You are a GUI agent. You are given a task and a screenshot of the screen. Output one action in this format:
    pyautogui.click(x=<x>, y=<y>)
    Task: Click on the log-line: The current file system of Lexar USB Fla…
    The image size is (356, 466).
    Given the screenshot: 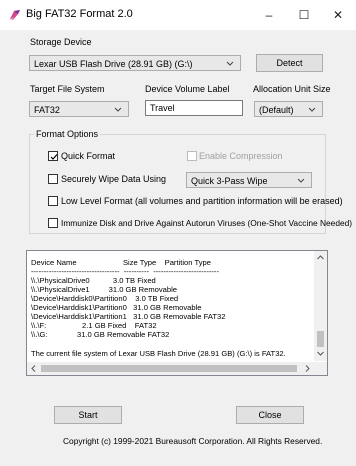 What is the action you would take?
    pyautogui.click(x=158, y=353)
    